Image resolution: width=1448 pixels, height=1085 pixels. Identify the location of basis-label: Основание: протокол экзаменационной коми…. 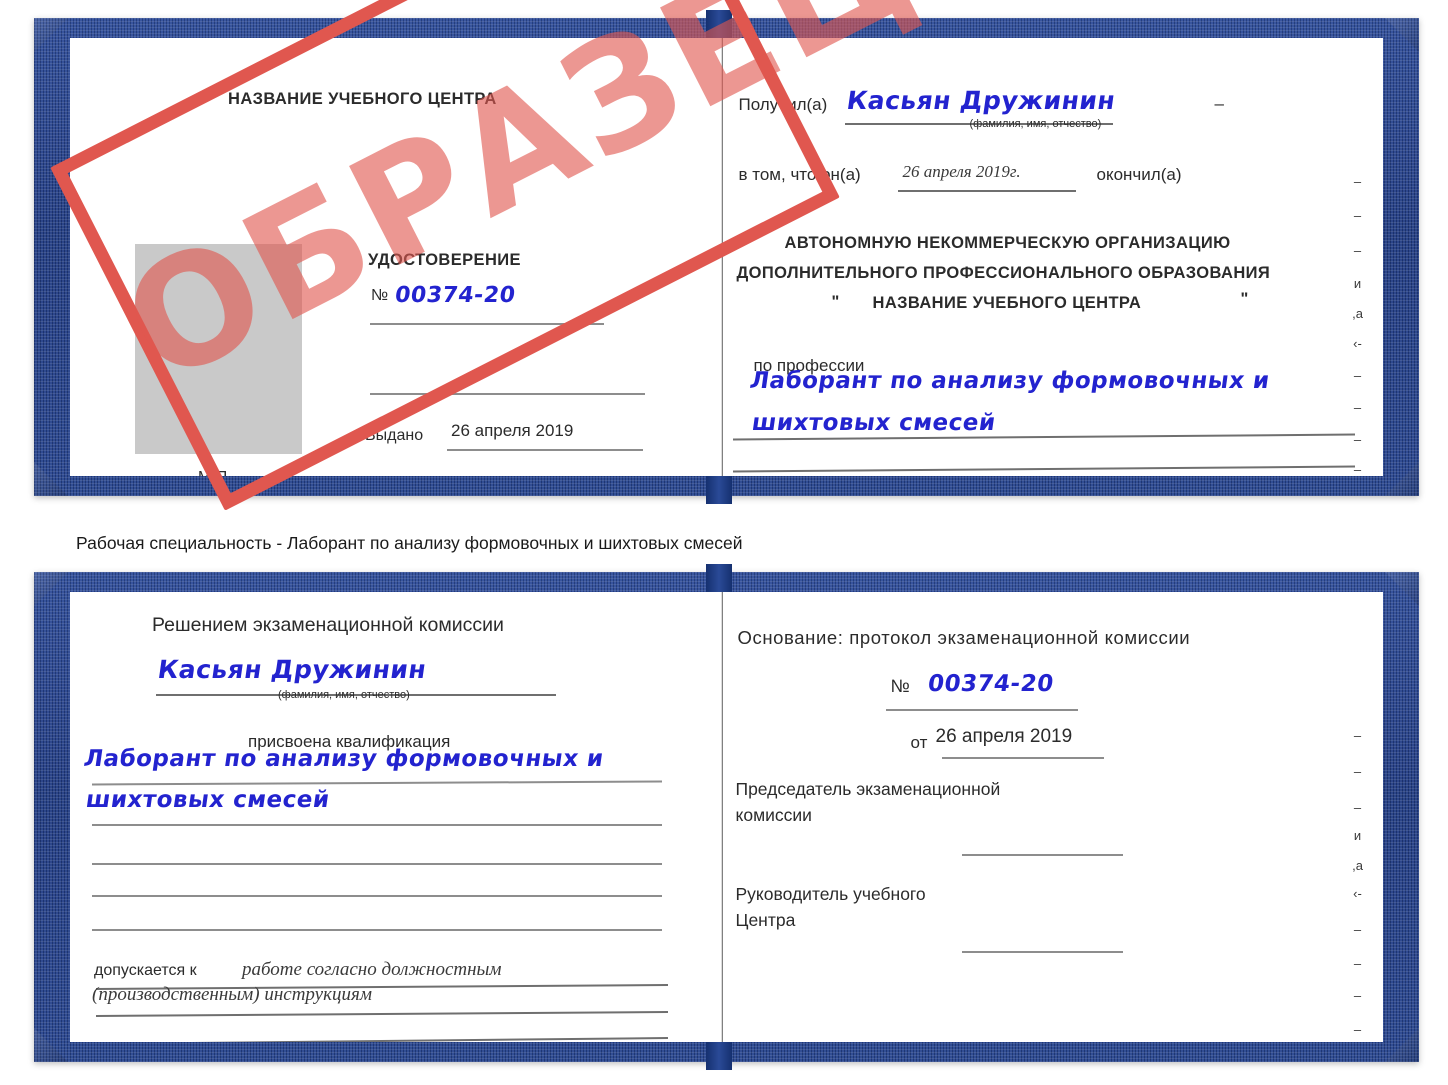
(964, 637).